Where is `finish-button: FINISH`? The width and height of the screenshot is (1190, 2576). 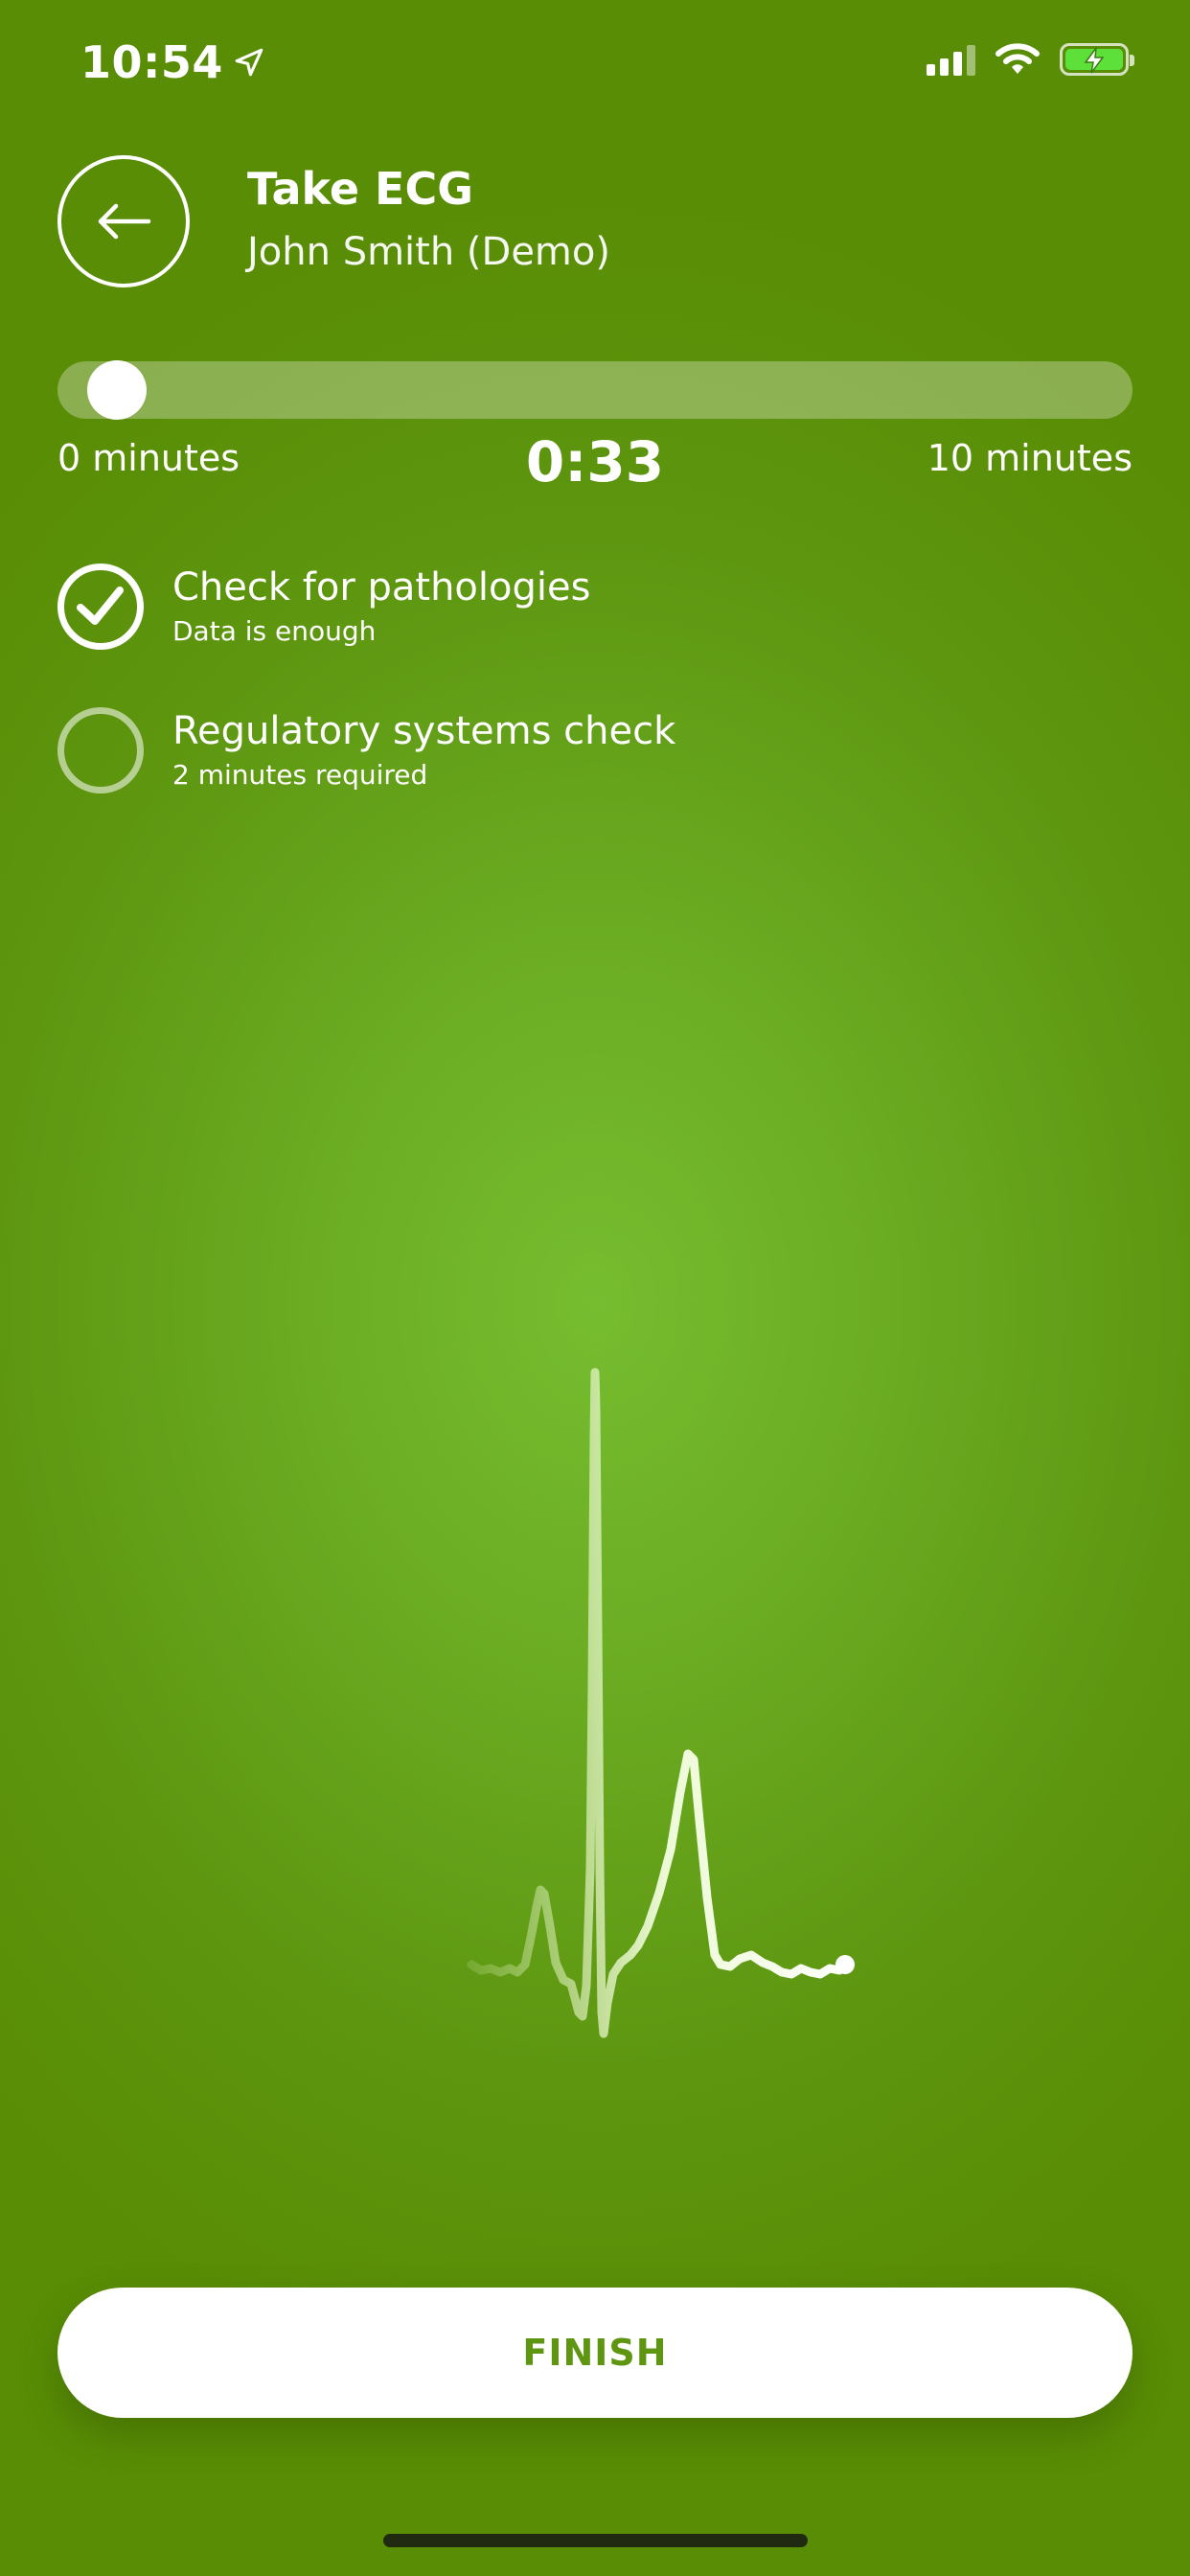
finish-button: FINISH is located at coordinates (595, 2353).